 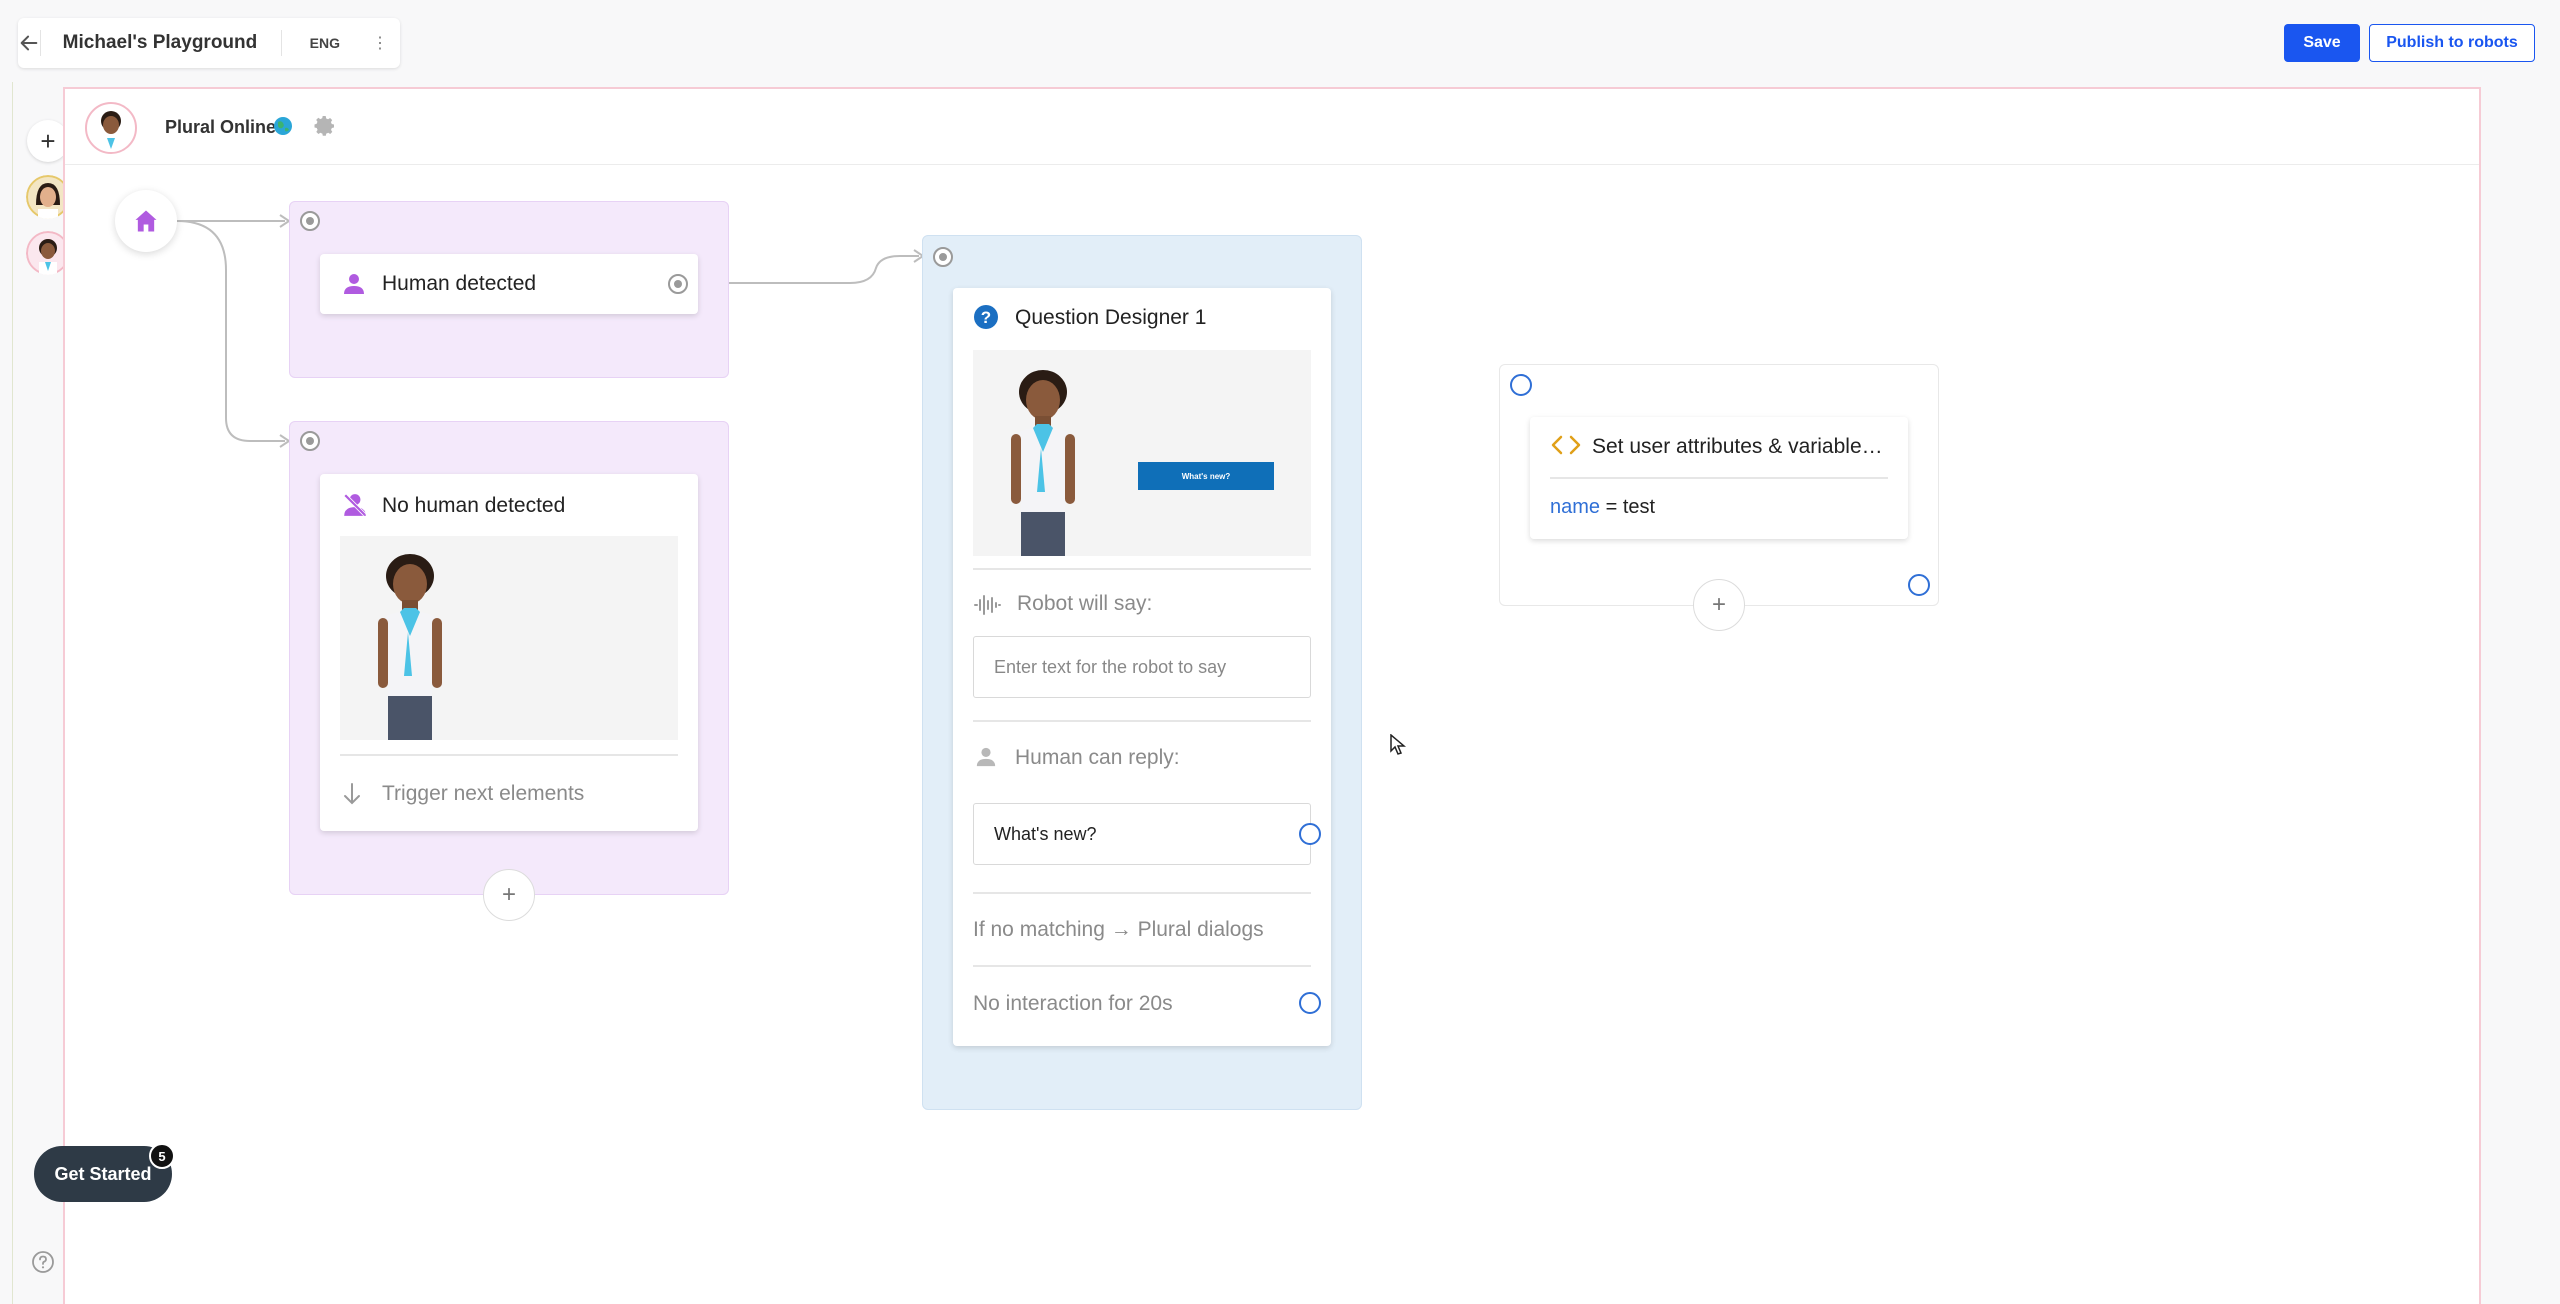 I want to click on robot-say-input: Enter text for the robot to say, so click(x=1142, y=667).